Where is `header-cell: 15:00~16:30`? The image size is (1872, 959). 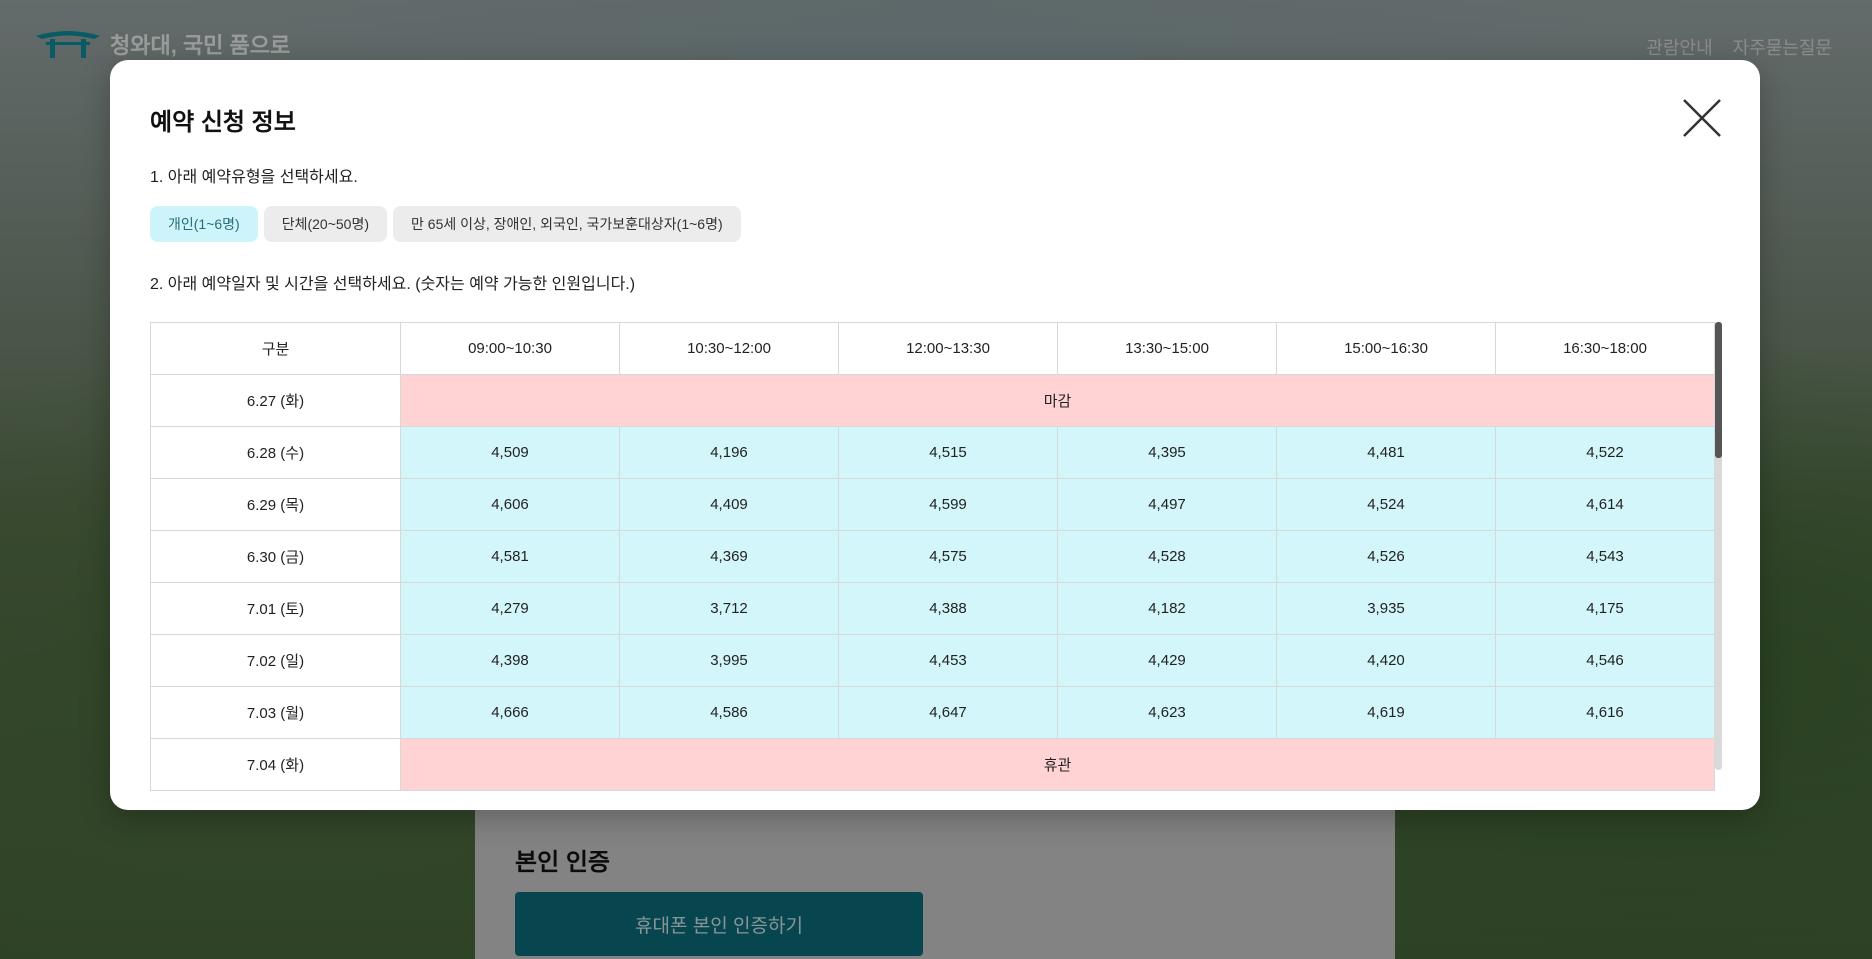 header-cell: 15:00~16:30 is located at coordinates (1386, 348).